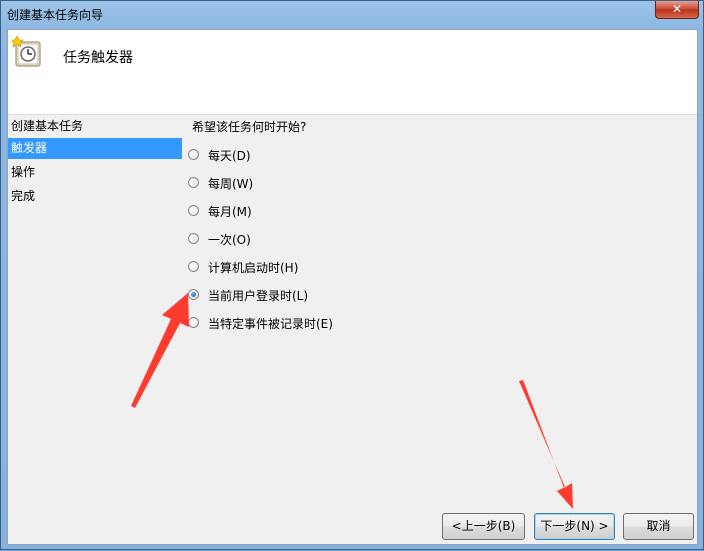 Image resolution: width=704 pixels, height=551 pixels. I want to click on option-label: 每周(W), so click(231, 184).